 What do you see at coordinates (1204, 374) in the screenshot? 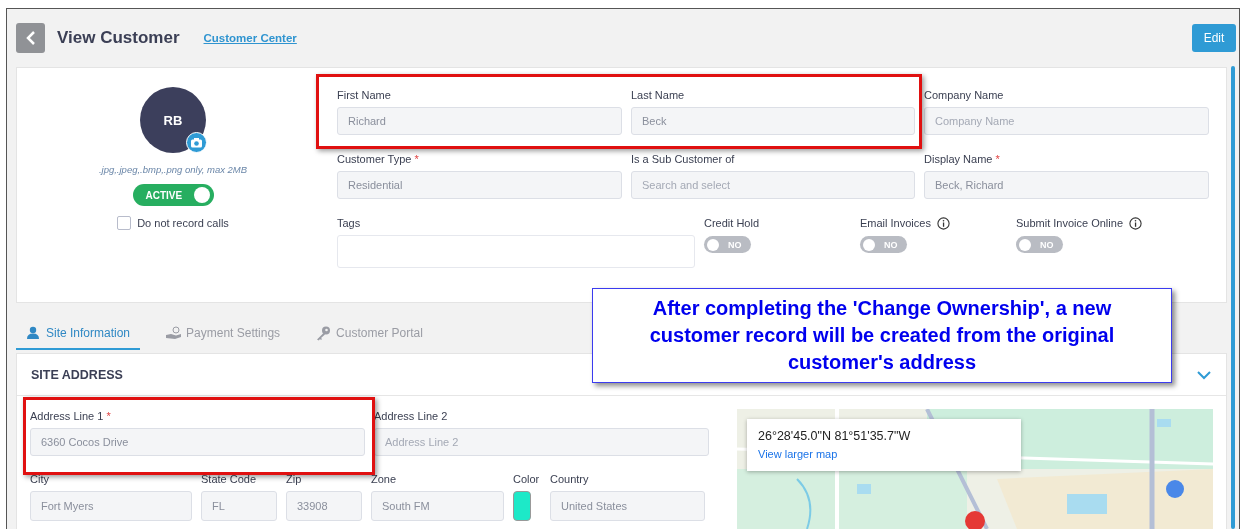
I see `chevron-down-icon` at bounding box center [1204, 374].